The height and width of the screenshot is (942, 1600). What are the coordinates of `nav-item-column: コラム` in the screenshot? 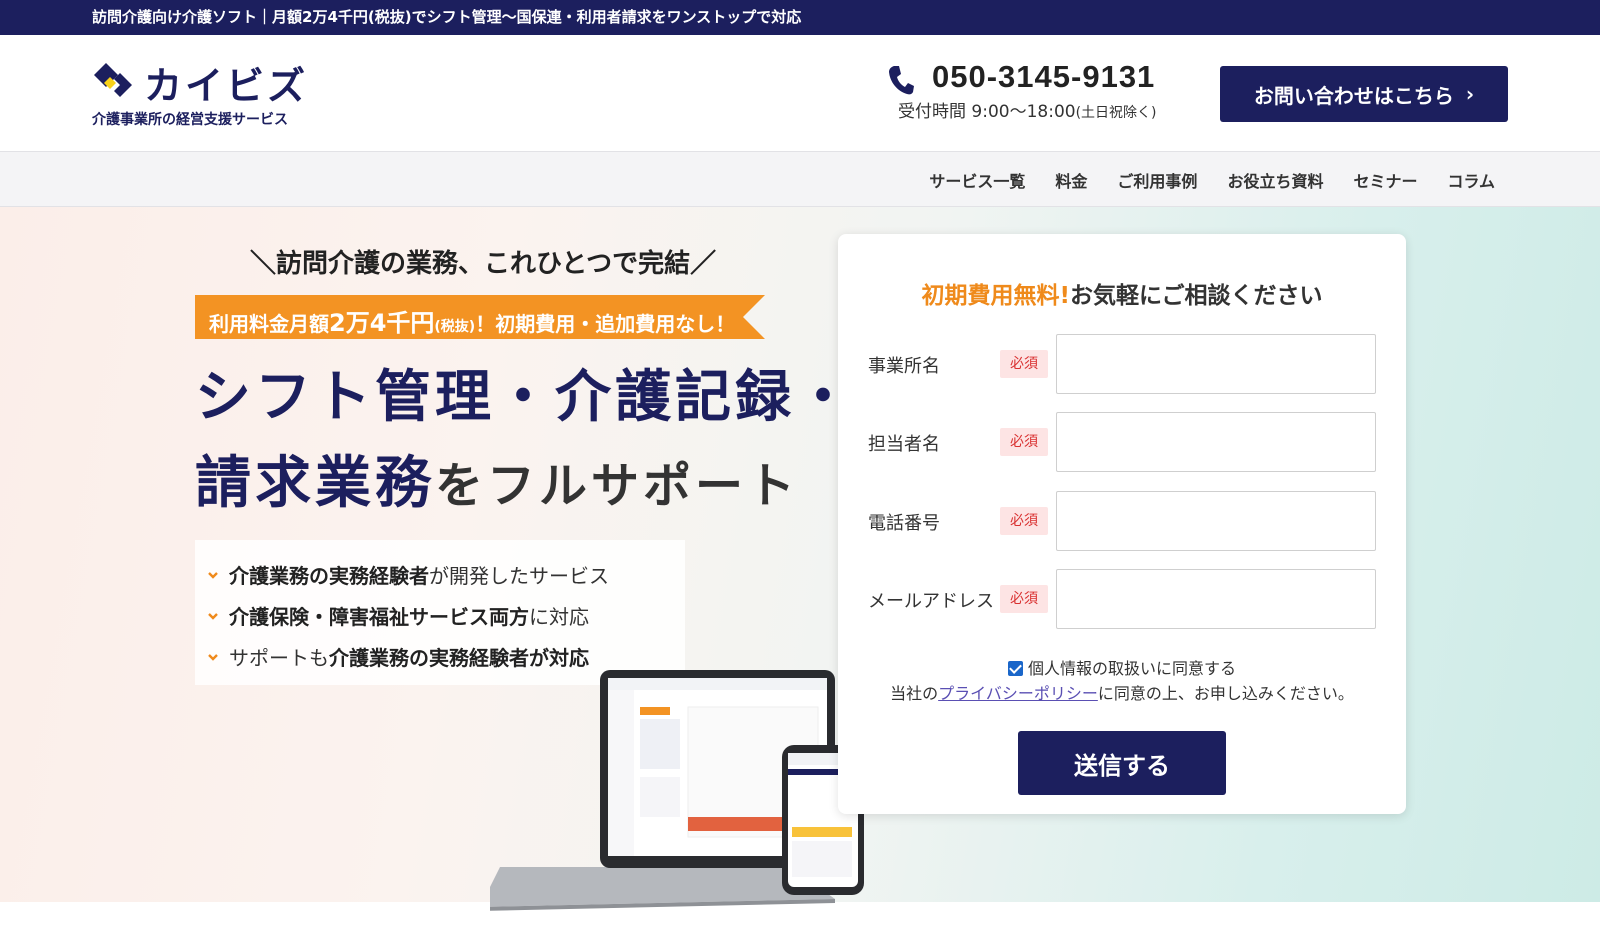 It's located at (1471, 180).